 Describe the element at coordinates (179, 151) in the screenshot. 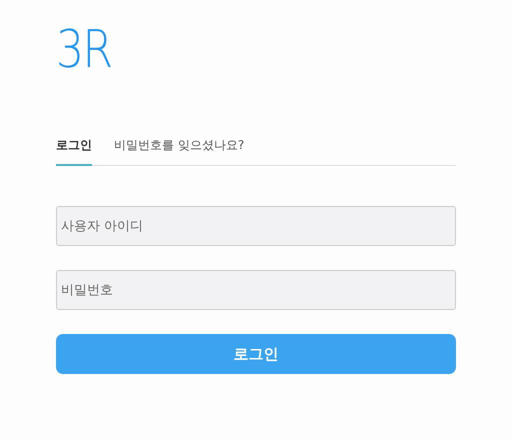

I see `tab: 비밀번호를 잊으셨나요?` at that location.